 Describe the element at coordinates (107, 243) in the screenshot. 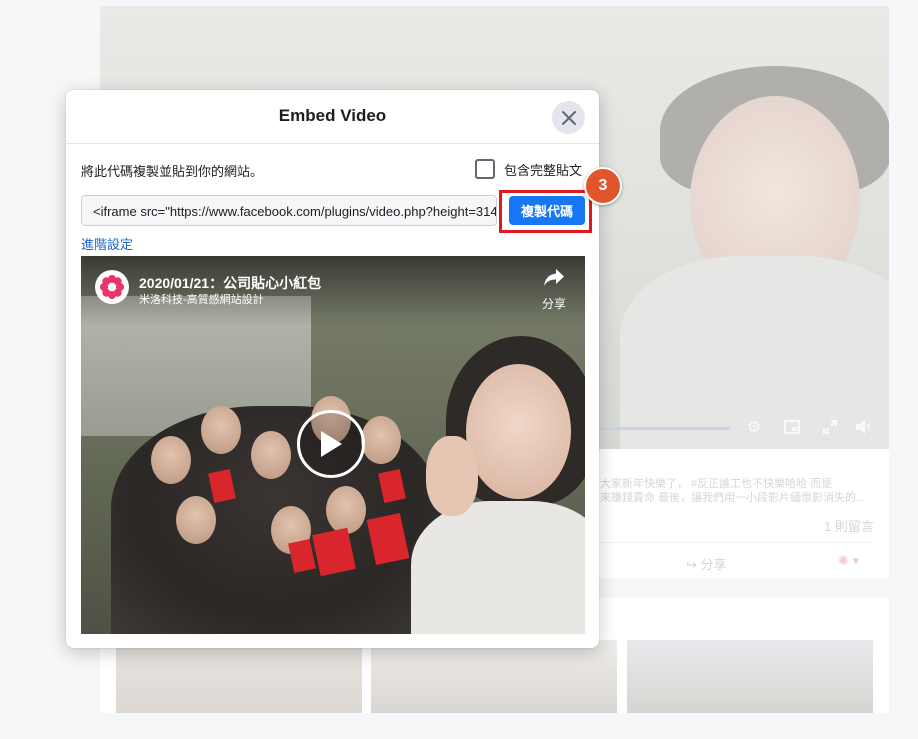

I see `advanced-settings-link: 進階設定` at that location.